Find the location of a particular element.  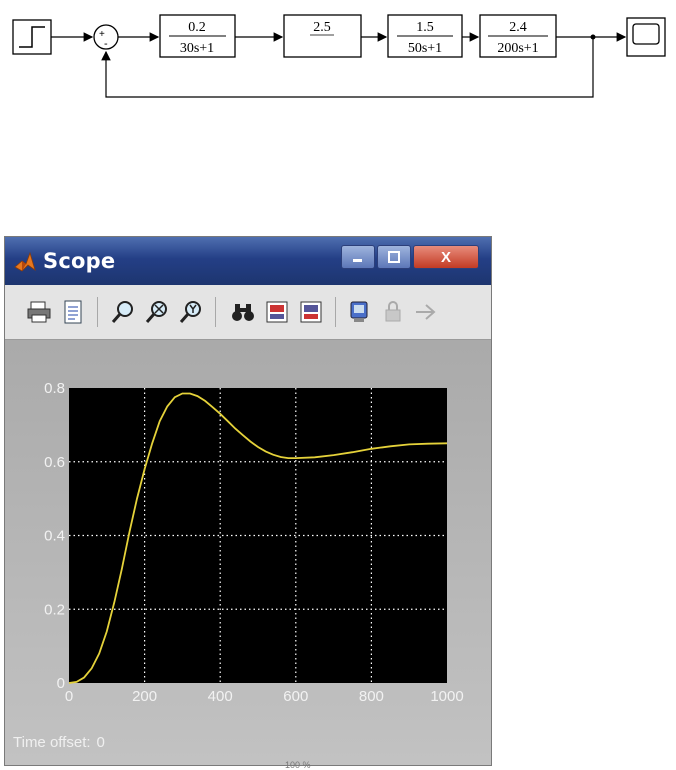

transfer-fcn-block-1: 0.2 30s+1 is located at coordinates (197, 36).